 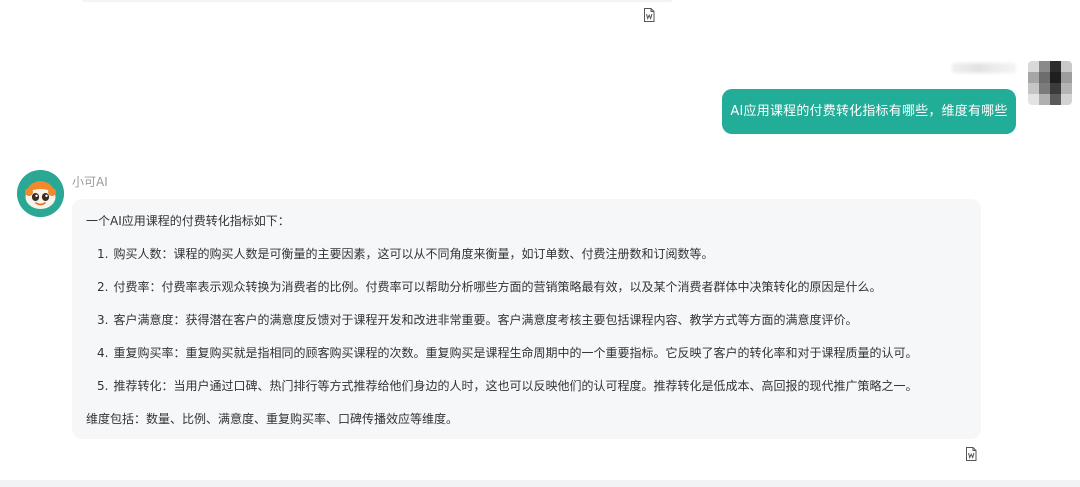 What do you see at coordinates (90, 182) in the screenshot?
I see `assistant-name: 小可AI` at bounding box center [90, 182].